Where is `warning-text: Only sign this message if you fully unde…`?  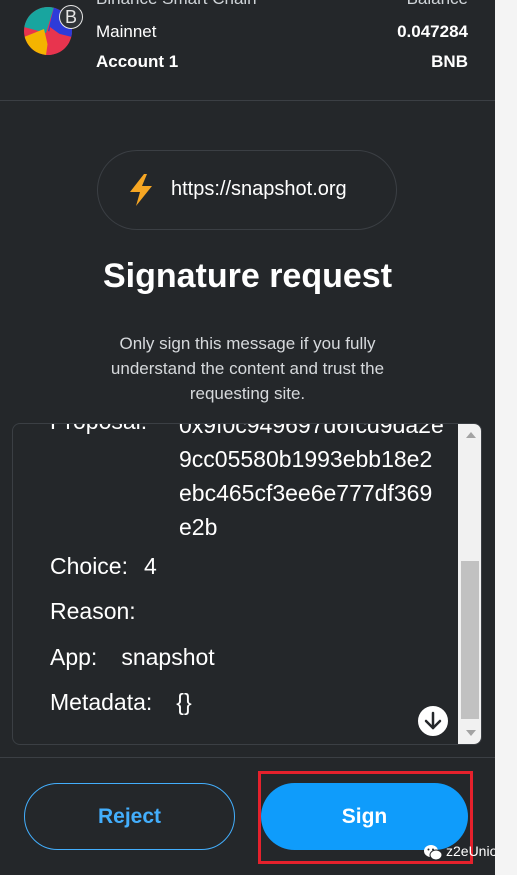
warning-text: Only sign this message if you fully unde… is located at coordinates (247, 368).